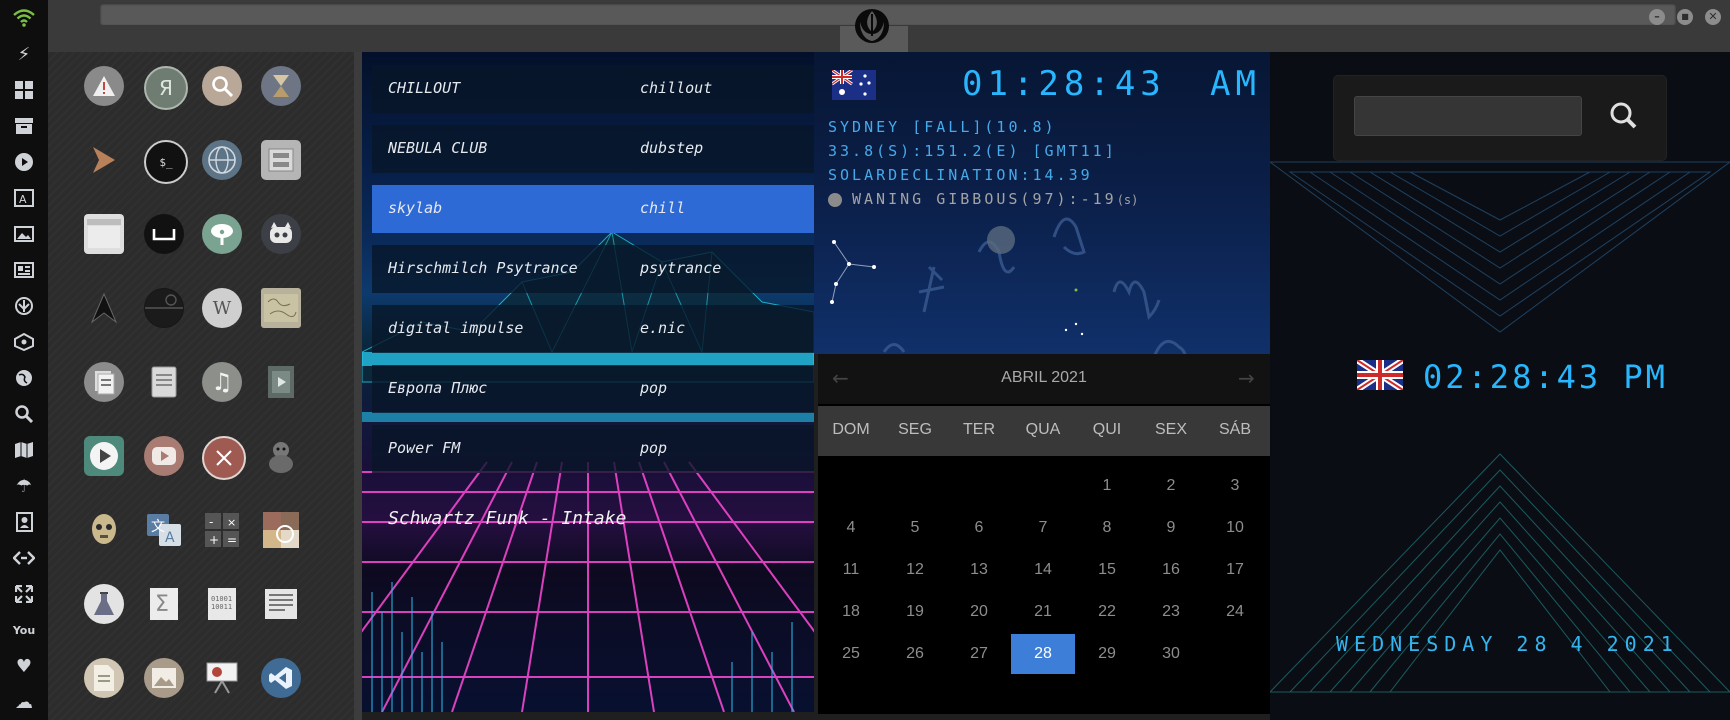  What do you see at coordinates (1171, 486) in the screenshot?
I see `calendar-day: 2` at bounding box center [1171, 486].